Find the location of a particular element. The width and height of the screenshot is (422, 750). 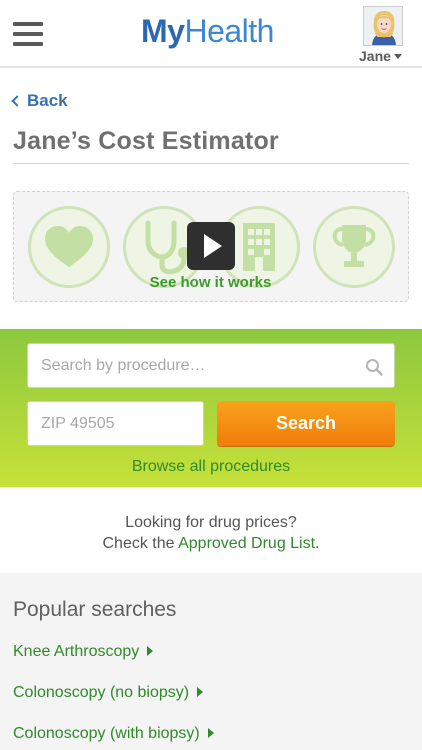

zip-field is located at coordinates (115, 423).